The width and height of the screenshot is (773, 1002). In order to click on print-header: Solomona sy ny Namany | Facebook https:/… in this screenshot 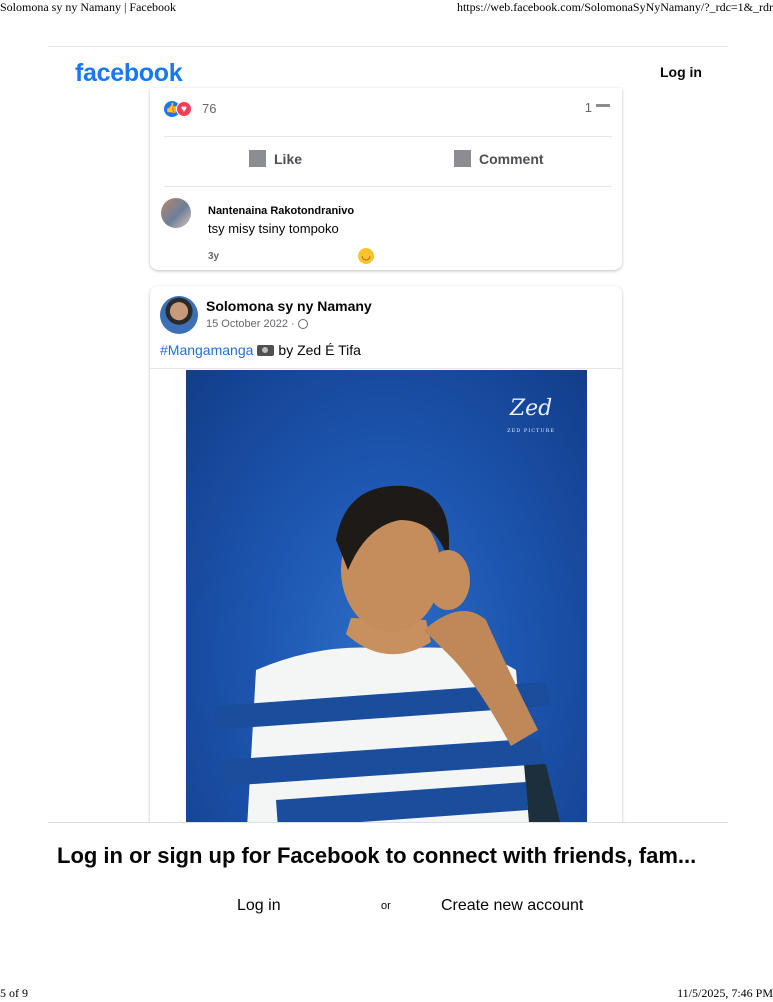, I will do `click(386, 8)`.